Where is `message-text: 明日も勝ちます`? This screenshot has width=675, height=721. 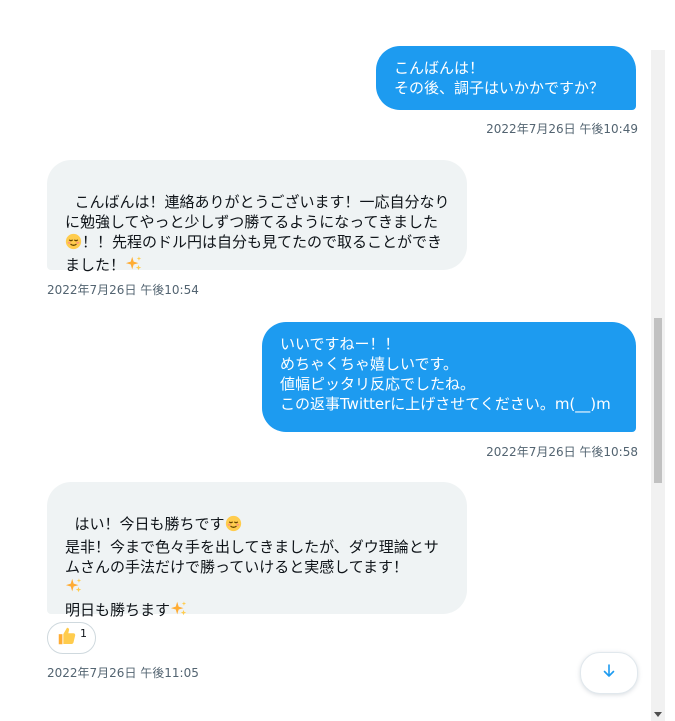
message-text: 明日も勝ちます is located at coordinates (118, 610).